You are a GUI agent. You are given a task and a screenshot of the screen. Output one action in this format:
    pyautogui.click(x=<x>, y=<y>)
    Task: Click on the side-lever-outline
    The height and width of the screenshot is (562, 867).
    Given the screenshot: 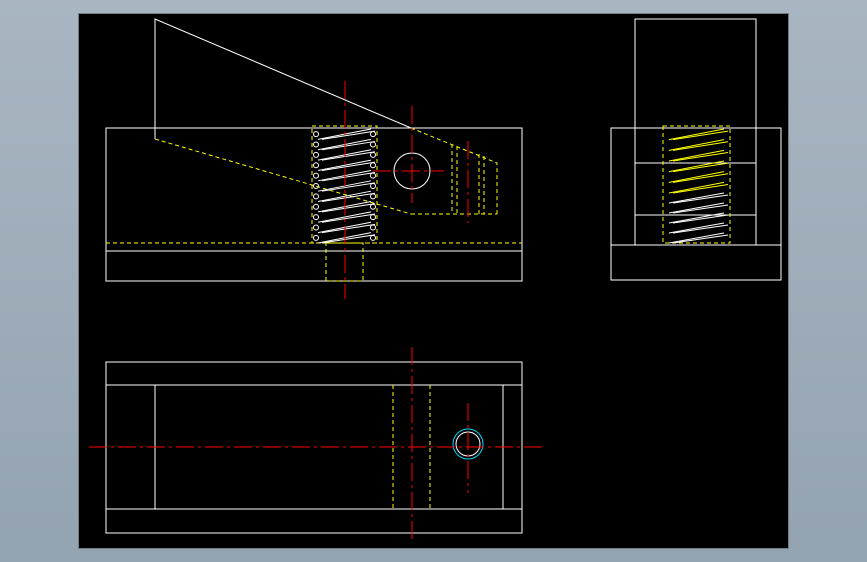 What is the action you would take?
    pyautogui.click(x=695, y=132)
    